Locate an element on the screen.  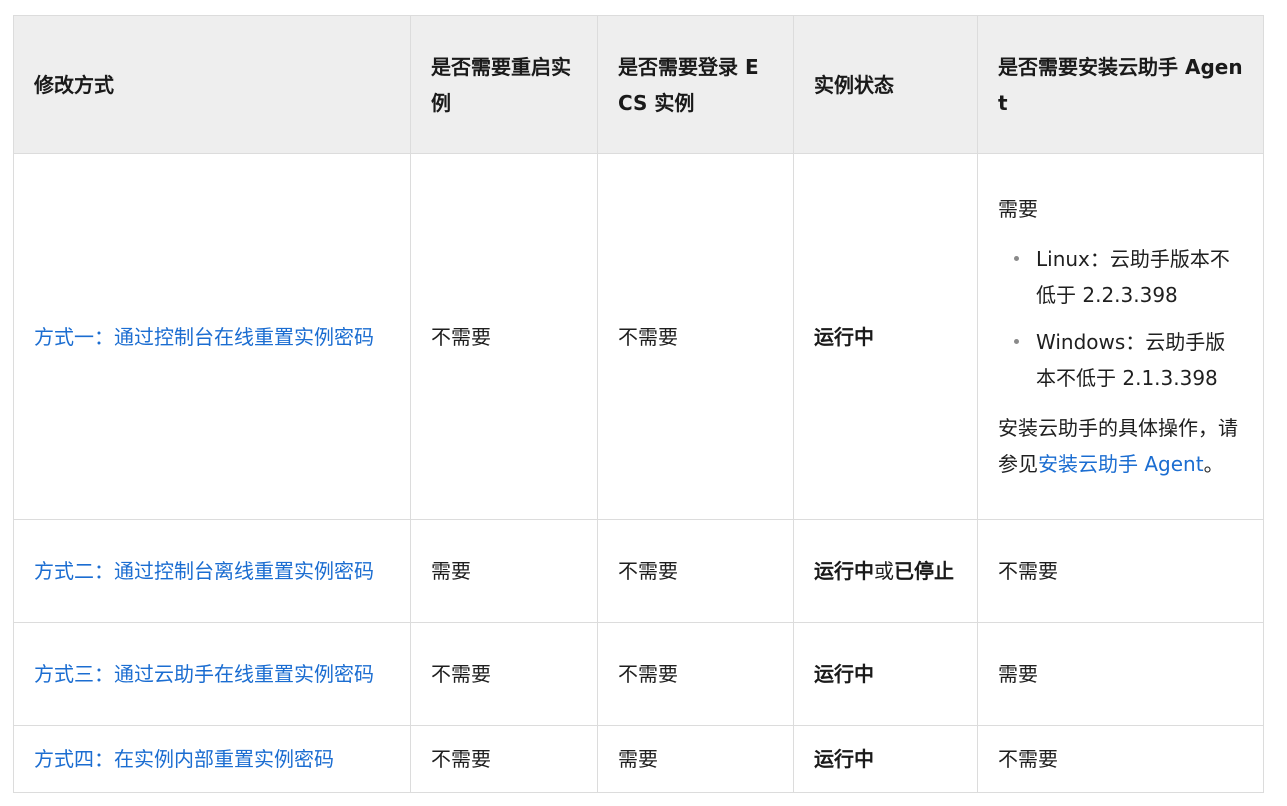
header-instance-state: 实例状态 is located at coordinates (885, 84).